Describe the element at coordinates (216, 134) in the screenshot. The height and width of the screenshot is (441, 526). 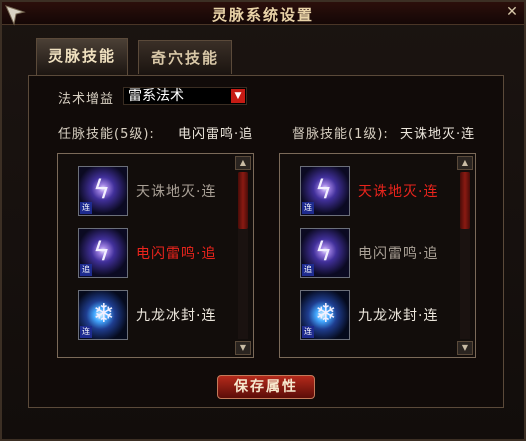
I see `ren-meridian-current: 电闪雷鸣·追` at that location.